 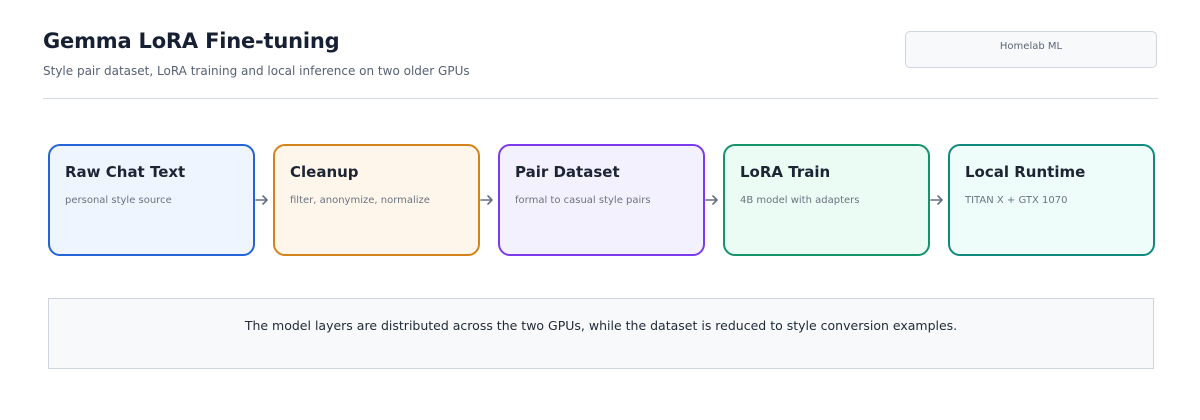 What do you see at coordinates (125, 172) in the screenshot?
I see `node-title: Raw Chat Text` at bounding box center [125, 172].